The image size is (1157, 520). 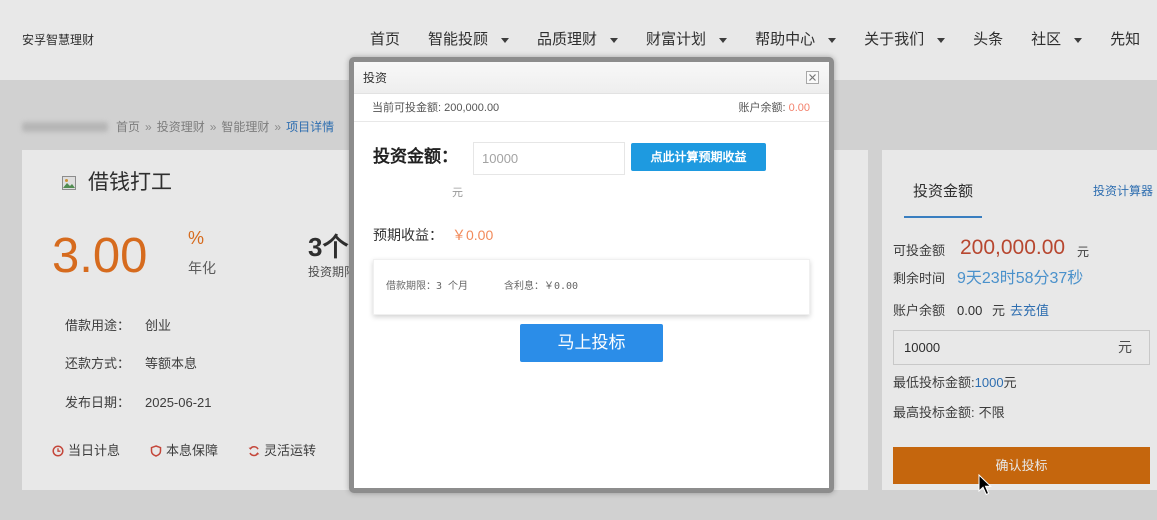 I want to click on loan-term-text: 借款期限：3 个月, so click(x=427, y=286).